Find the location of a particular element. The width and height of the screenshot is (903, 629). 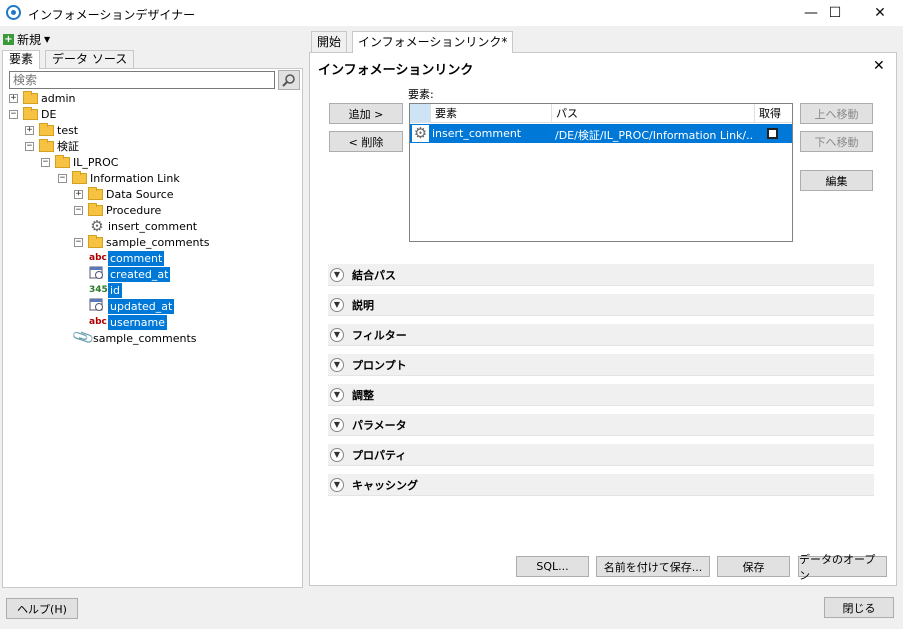

new-label: 新規 is located at coordinates (29, 40).